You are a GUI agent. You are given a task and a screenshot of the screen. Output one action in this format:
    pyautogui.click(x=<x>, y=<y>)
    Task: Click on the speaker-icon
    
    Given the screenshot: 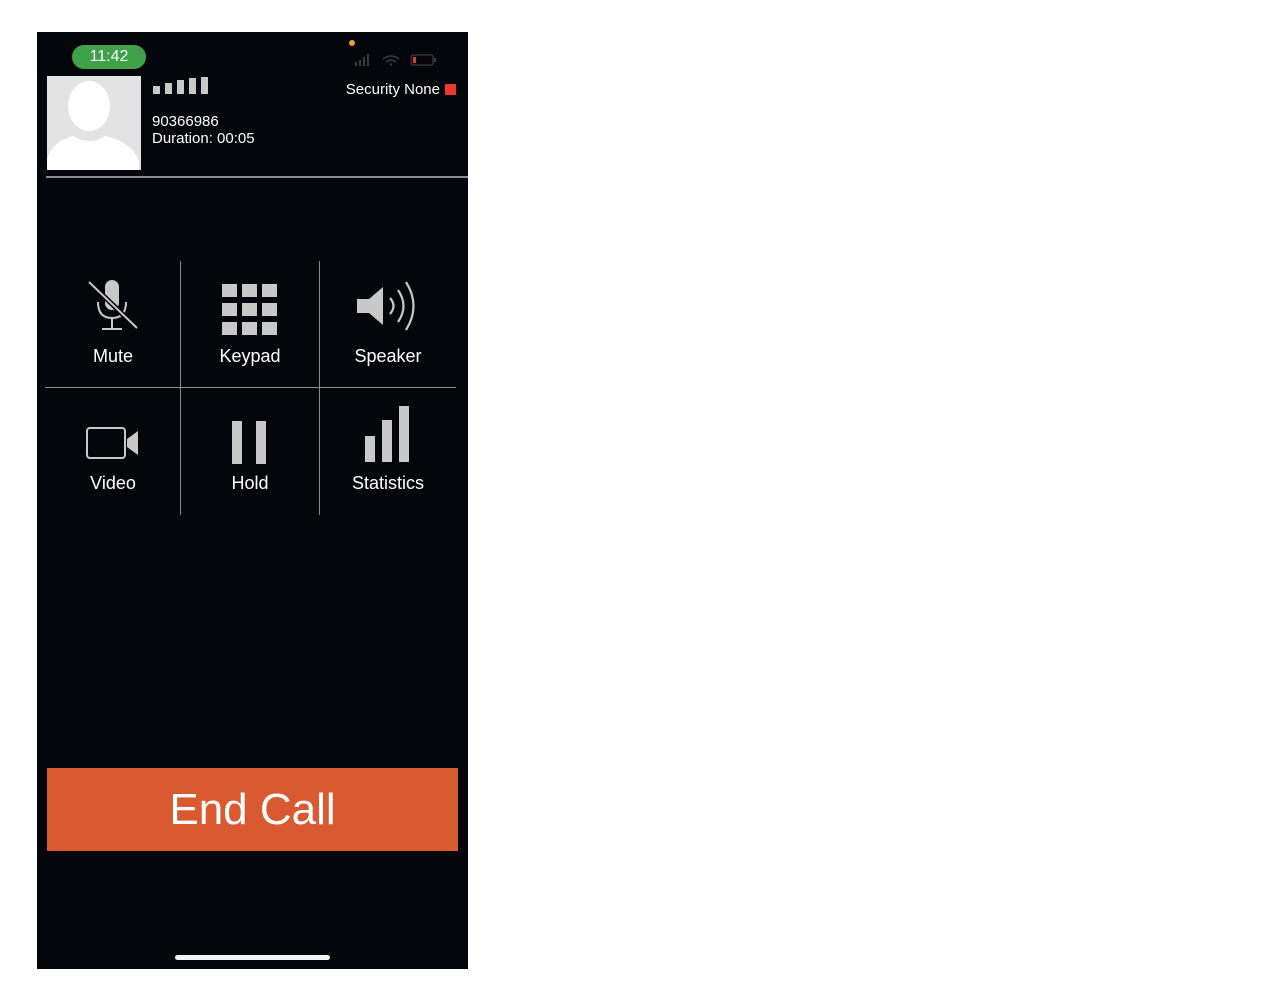 What is the action you would take?
    pyautogui.click(x=386, y=306)
    